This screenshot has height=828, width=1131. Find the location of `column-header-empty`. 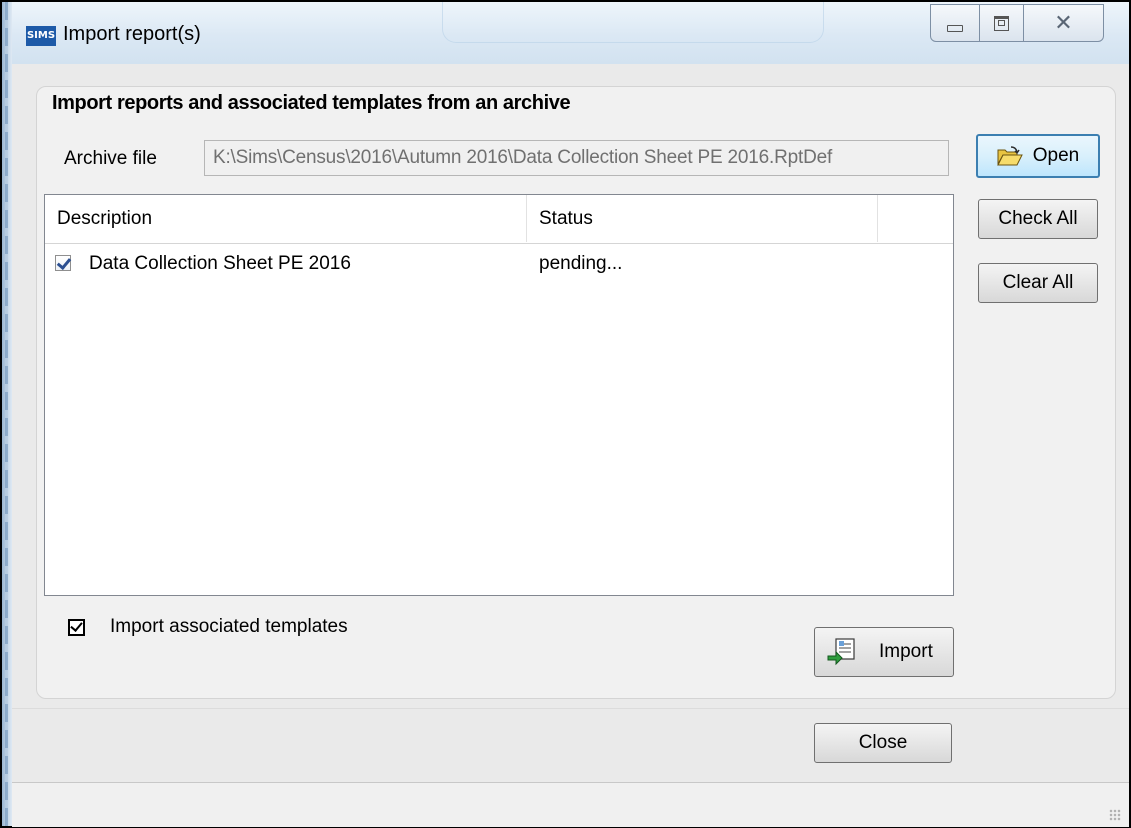

column-header-empty is located at coordinates (915, 218).